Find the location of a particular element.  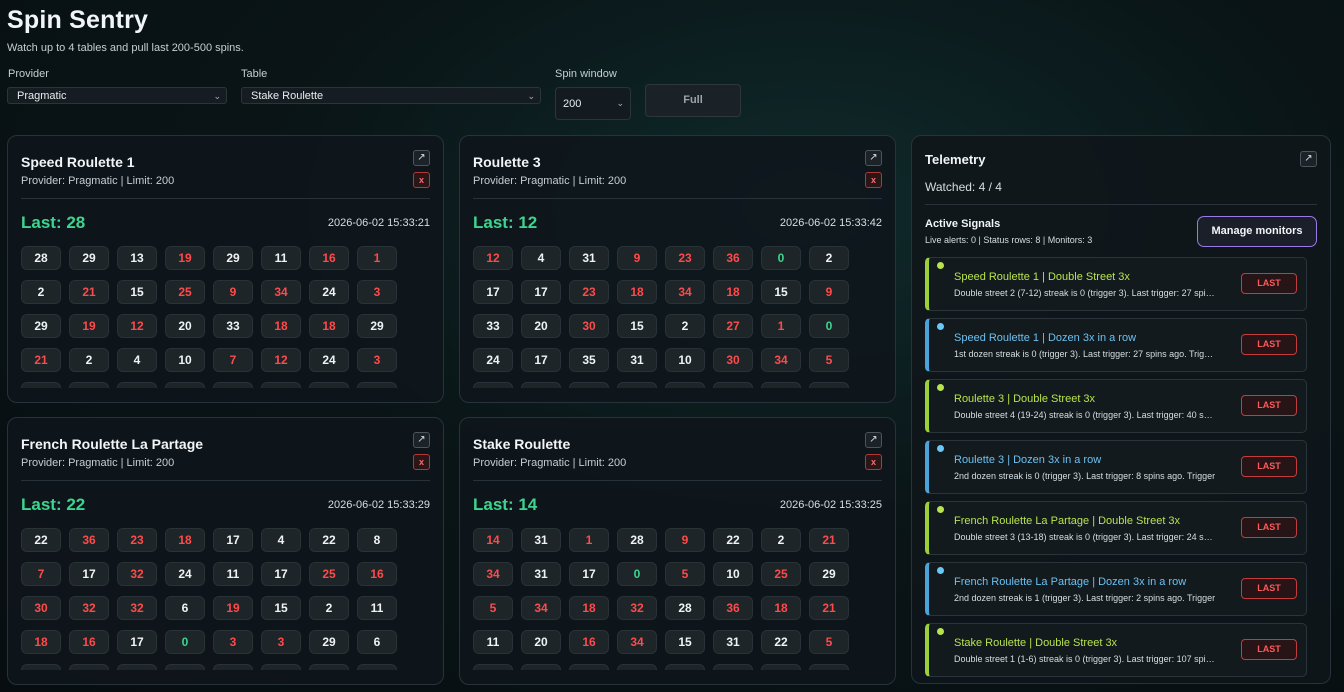

spin-chip: 4 is located at coordinates (281, 540).